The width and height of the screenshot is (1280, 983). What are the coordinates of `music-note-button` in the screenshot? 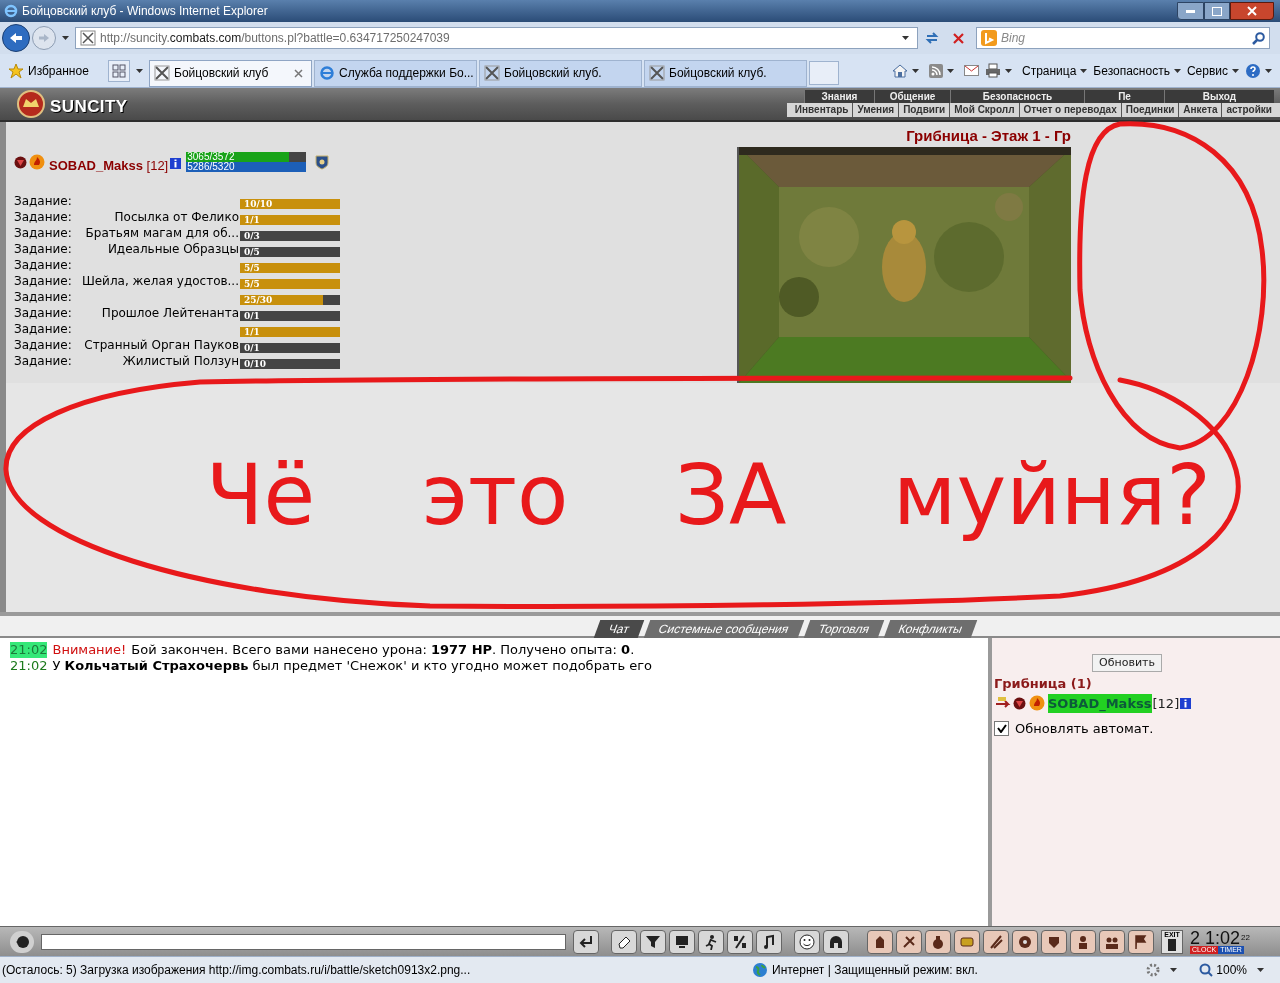 It's located at (769, 941).